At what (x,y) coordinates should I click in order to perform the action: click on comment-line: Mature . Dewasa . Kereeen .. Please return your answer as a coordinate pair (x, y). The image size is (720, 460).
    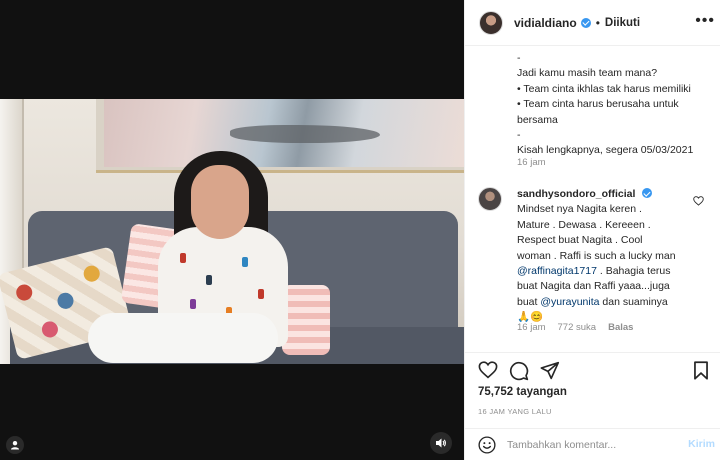
    Looking at the image, I should click on (584, 224).